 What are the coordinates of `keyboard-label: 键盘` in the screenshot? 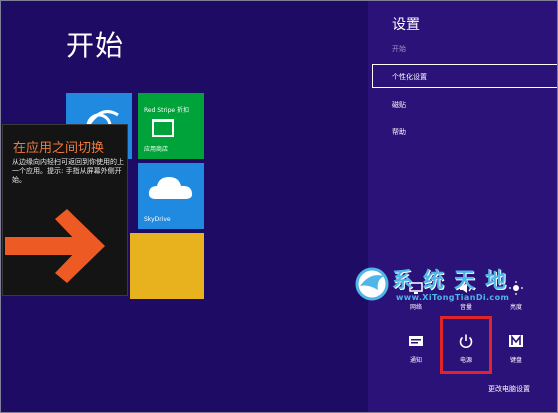 It's located at (515, 360).